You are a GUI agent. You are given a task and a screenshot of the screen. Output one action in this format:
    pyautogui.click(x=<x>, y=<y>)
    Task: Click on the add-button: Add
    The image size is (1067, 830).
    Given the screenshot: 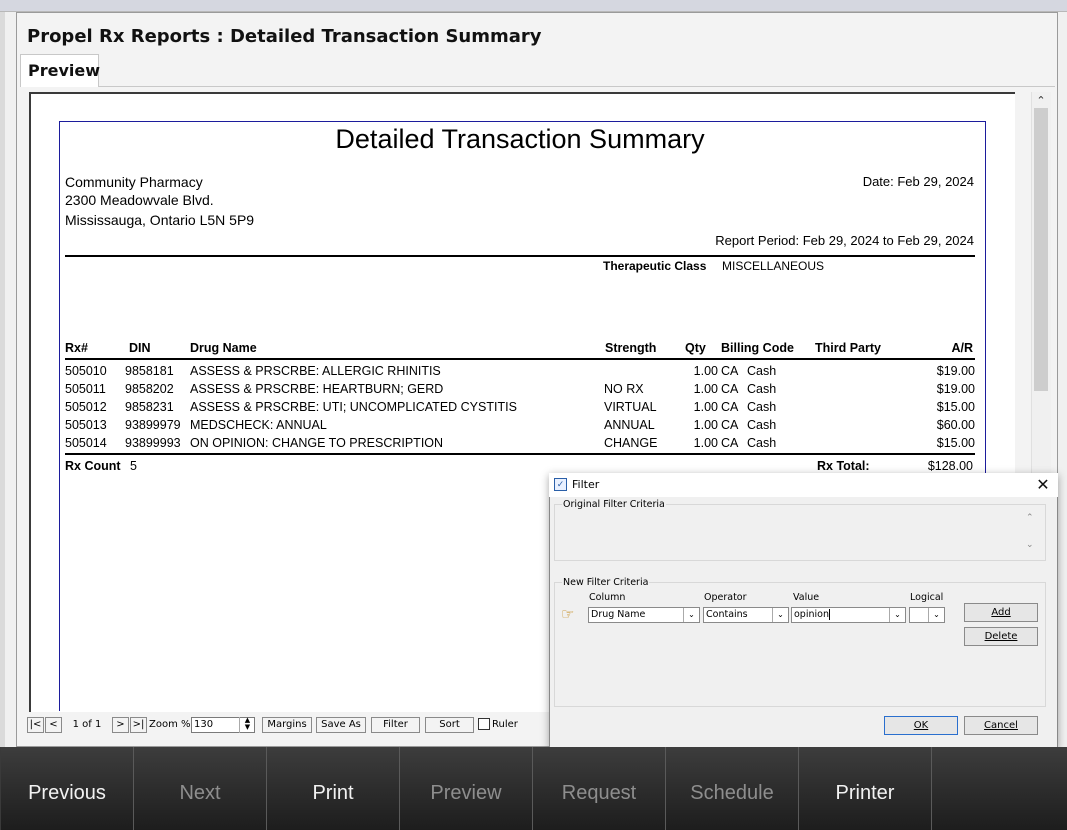 What is the action you would take?
    pyautogui.click(x=1001, y=612)
    